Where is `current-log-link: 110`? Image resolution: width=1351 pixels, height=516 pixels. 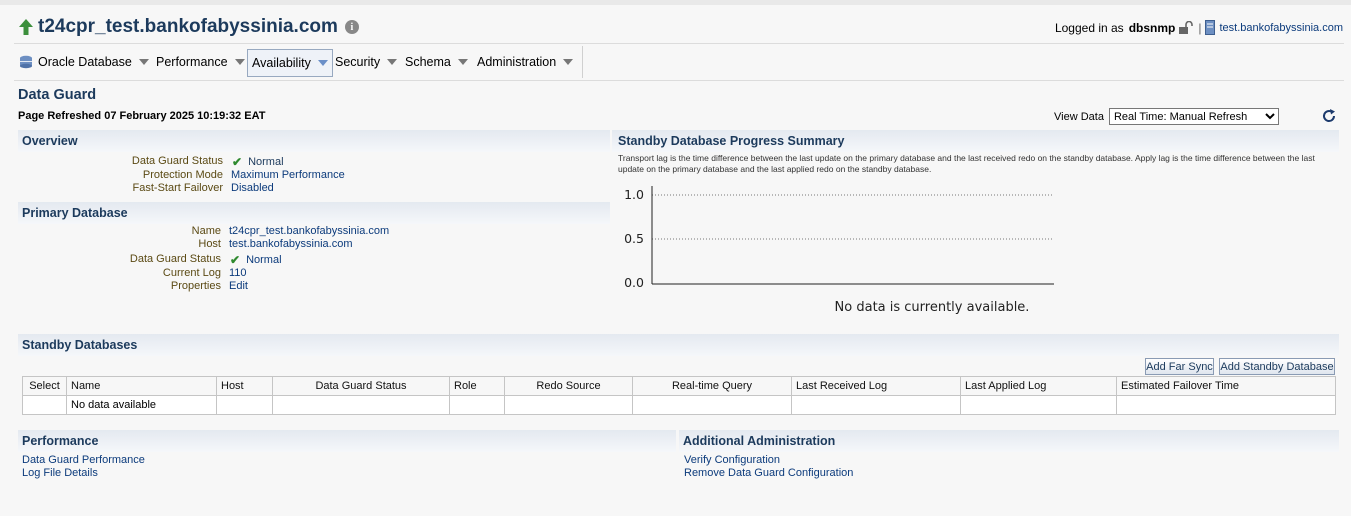
current-log-link: 110 is located at coordinates (238, 273).